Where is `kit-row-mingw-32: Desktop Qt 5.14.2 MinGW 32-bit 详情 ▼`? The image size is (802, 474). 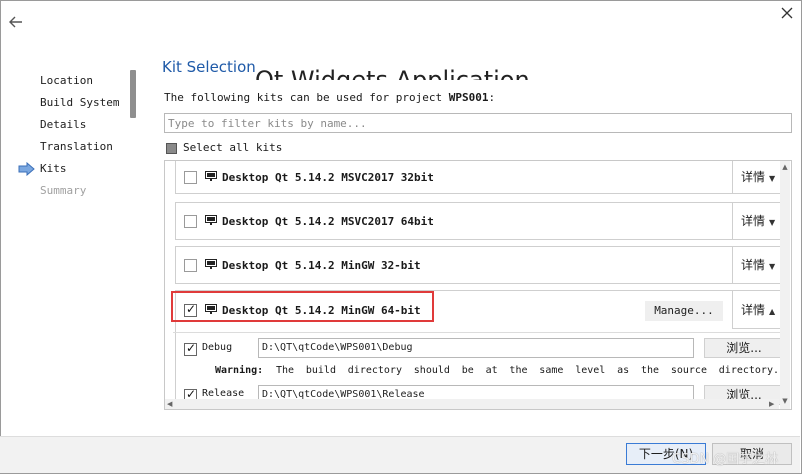
kit-row-mingw-32: Desktop Qt 5.14.2 MinGW 32-bit 详情 ▼ is located at coordinates (478, 265).